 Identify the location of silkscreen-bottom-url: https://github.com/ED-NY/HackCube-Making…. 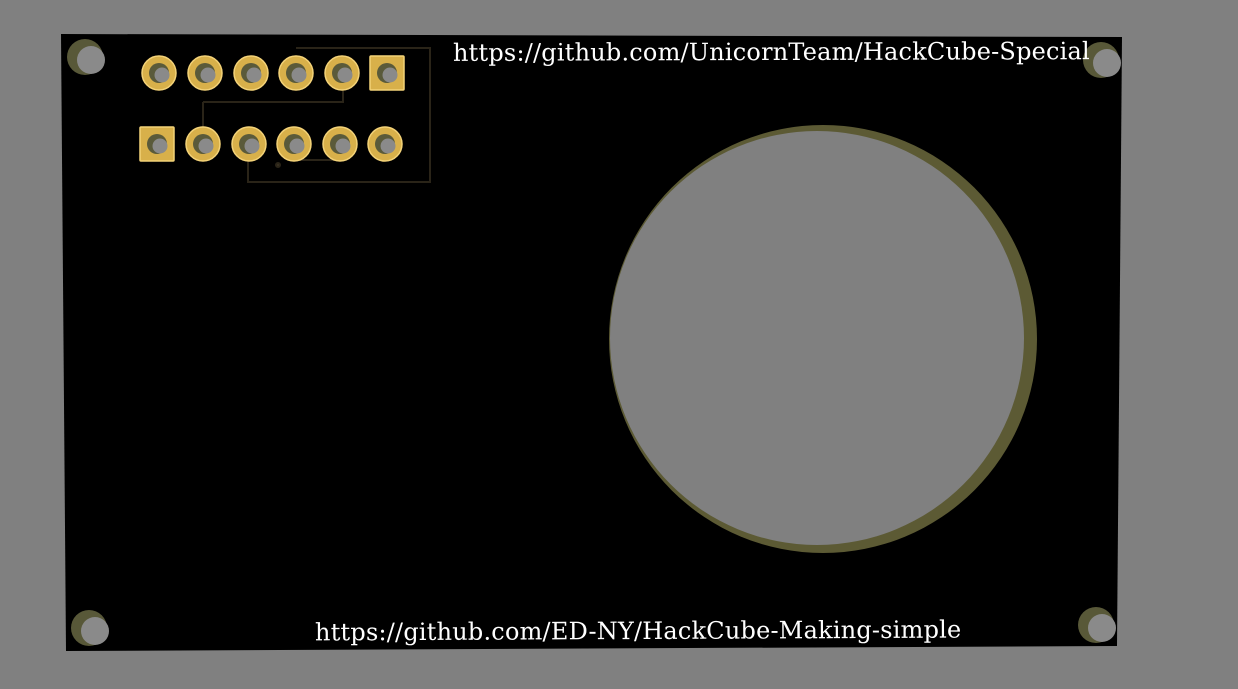
(638, 631).